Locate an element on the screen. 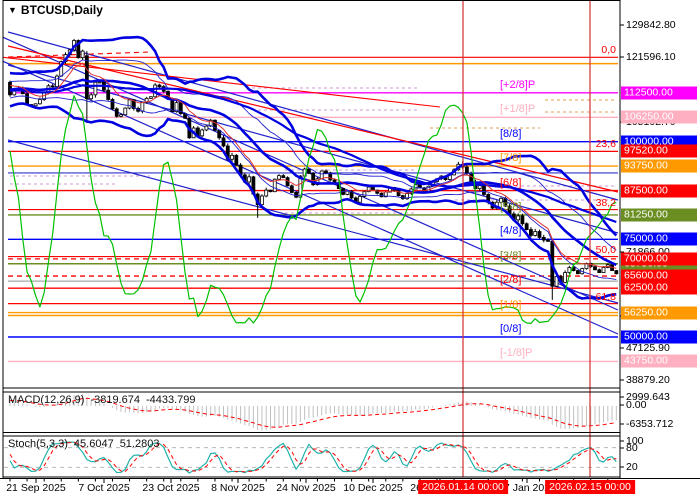 This screenshot has width=700, height=500. stoch-axis-label: 80 is located at coordinates (632, 448).